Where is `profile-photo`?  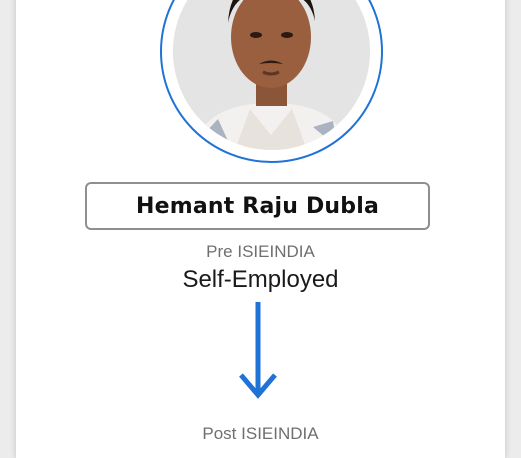
profile-photo is located at coordinates (271, 75).